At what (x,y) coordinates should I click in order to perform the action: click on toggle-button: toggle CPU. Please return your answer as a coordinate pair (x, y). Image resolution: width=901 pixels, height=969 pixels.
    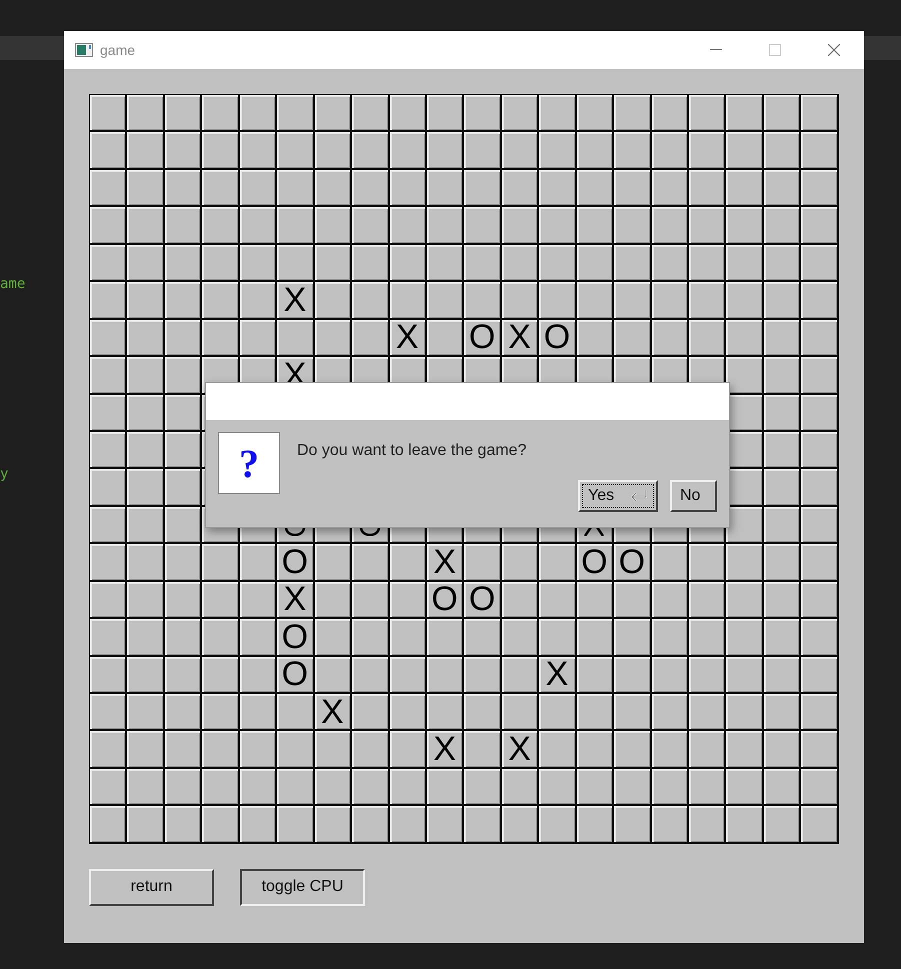
    Looking at the image, I should click on (302, 887).